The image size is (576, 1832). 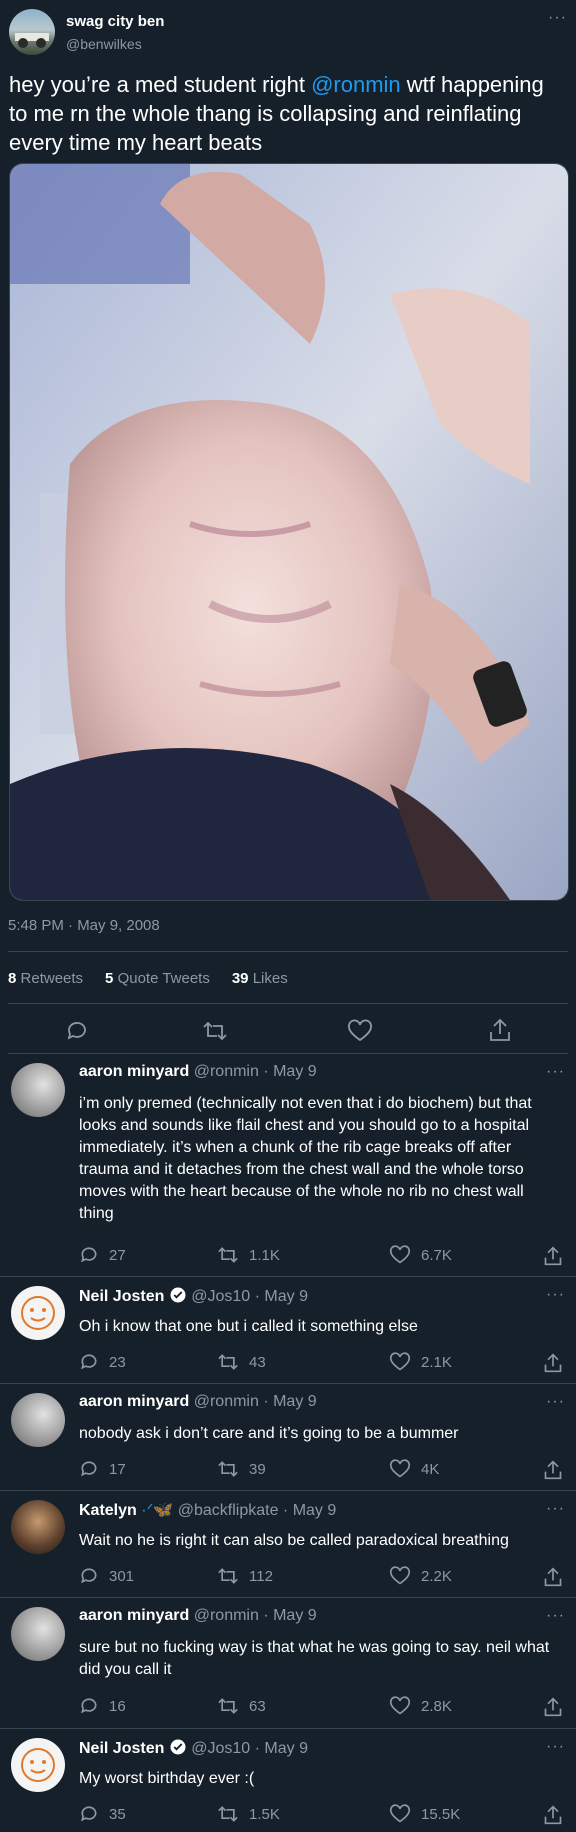 What do you see at coordinates (430, 1469) in the screenshot?
I see `like-count: 4K` at bounding box center [430, 1469].